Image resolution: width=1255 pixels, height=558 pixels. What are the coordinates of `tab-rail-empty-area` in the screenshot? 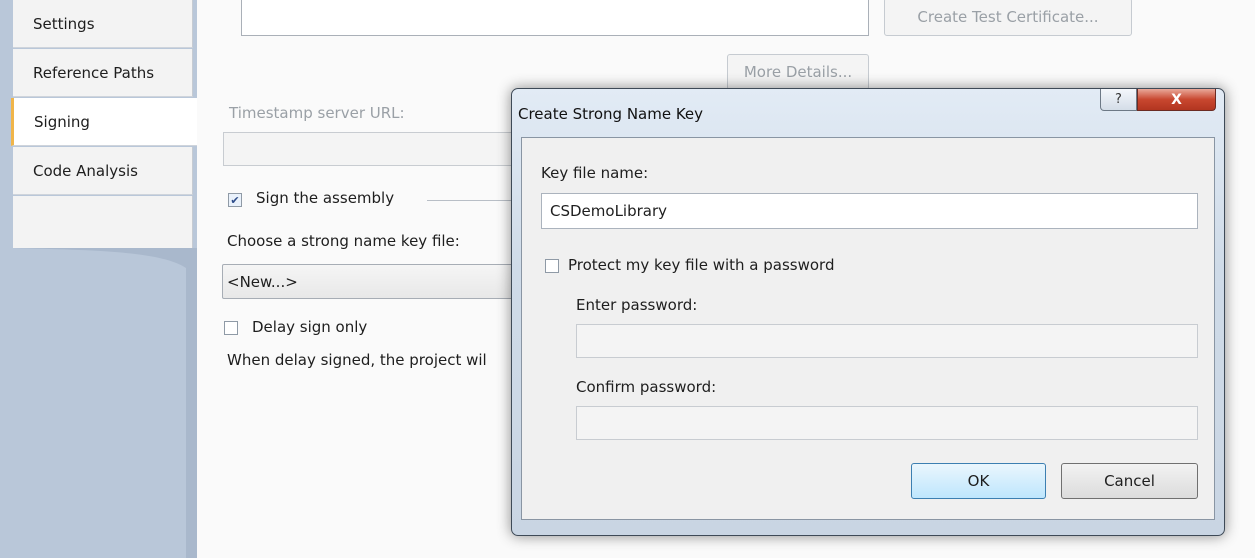 It's located at (103, 222).